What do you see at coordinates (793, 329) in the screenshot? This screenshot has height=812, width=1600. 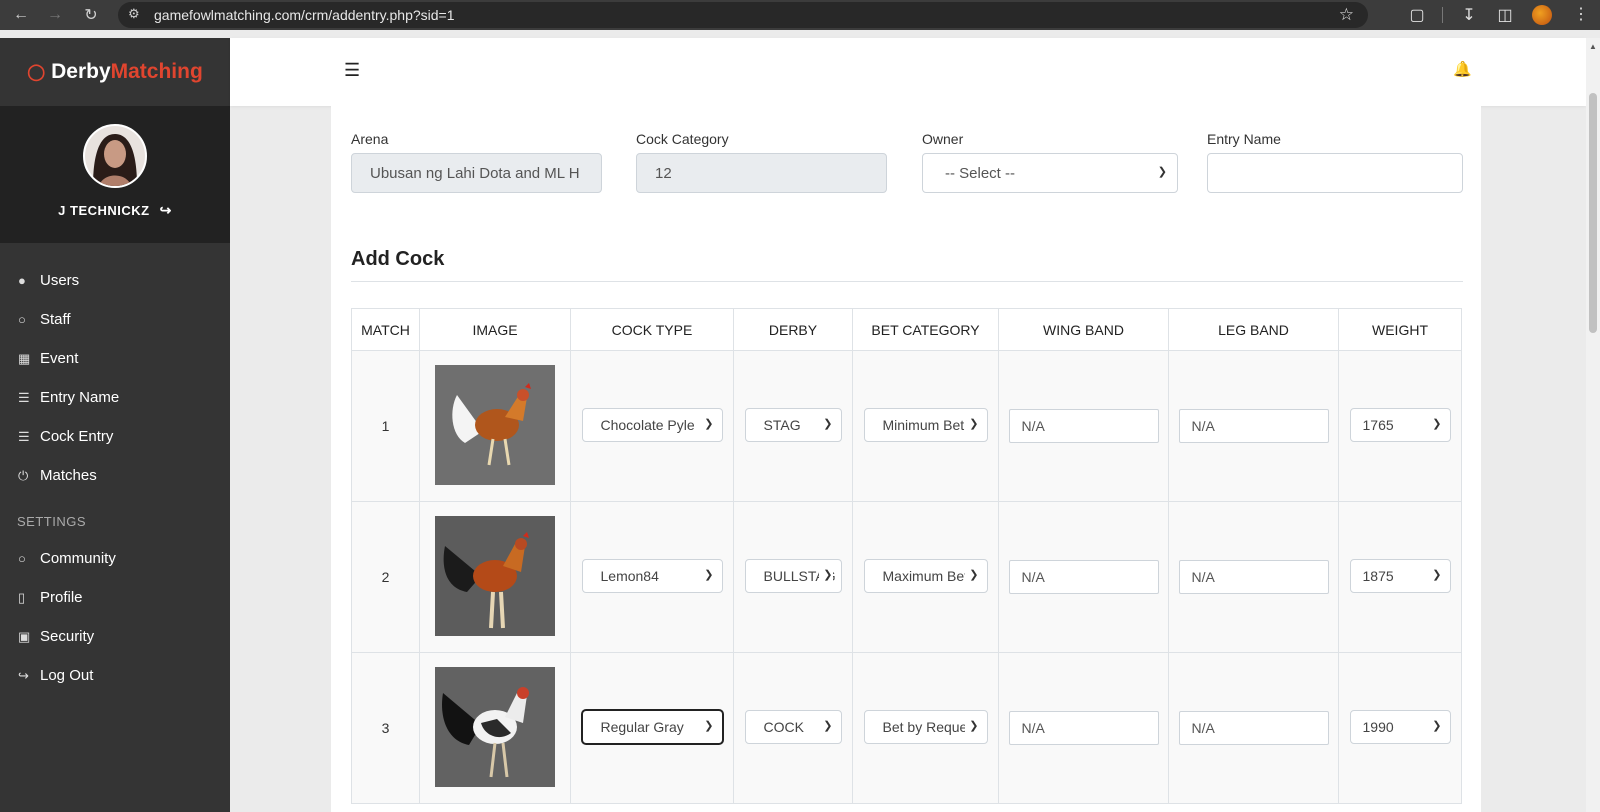 I see `column-header-derby: DERBY` at bounding box center [793, 329].